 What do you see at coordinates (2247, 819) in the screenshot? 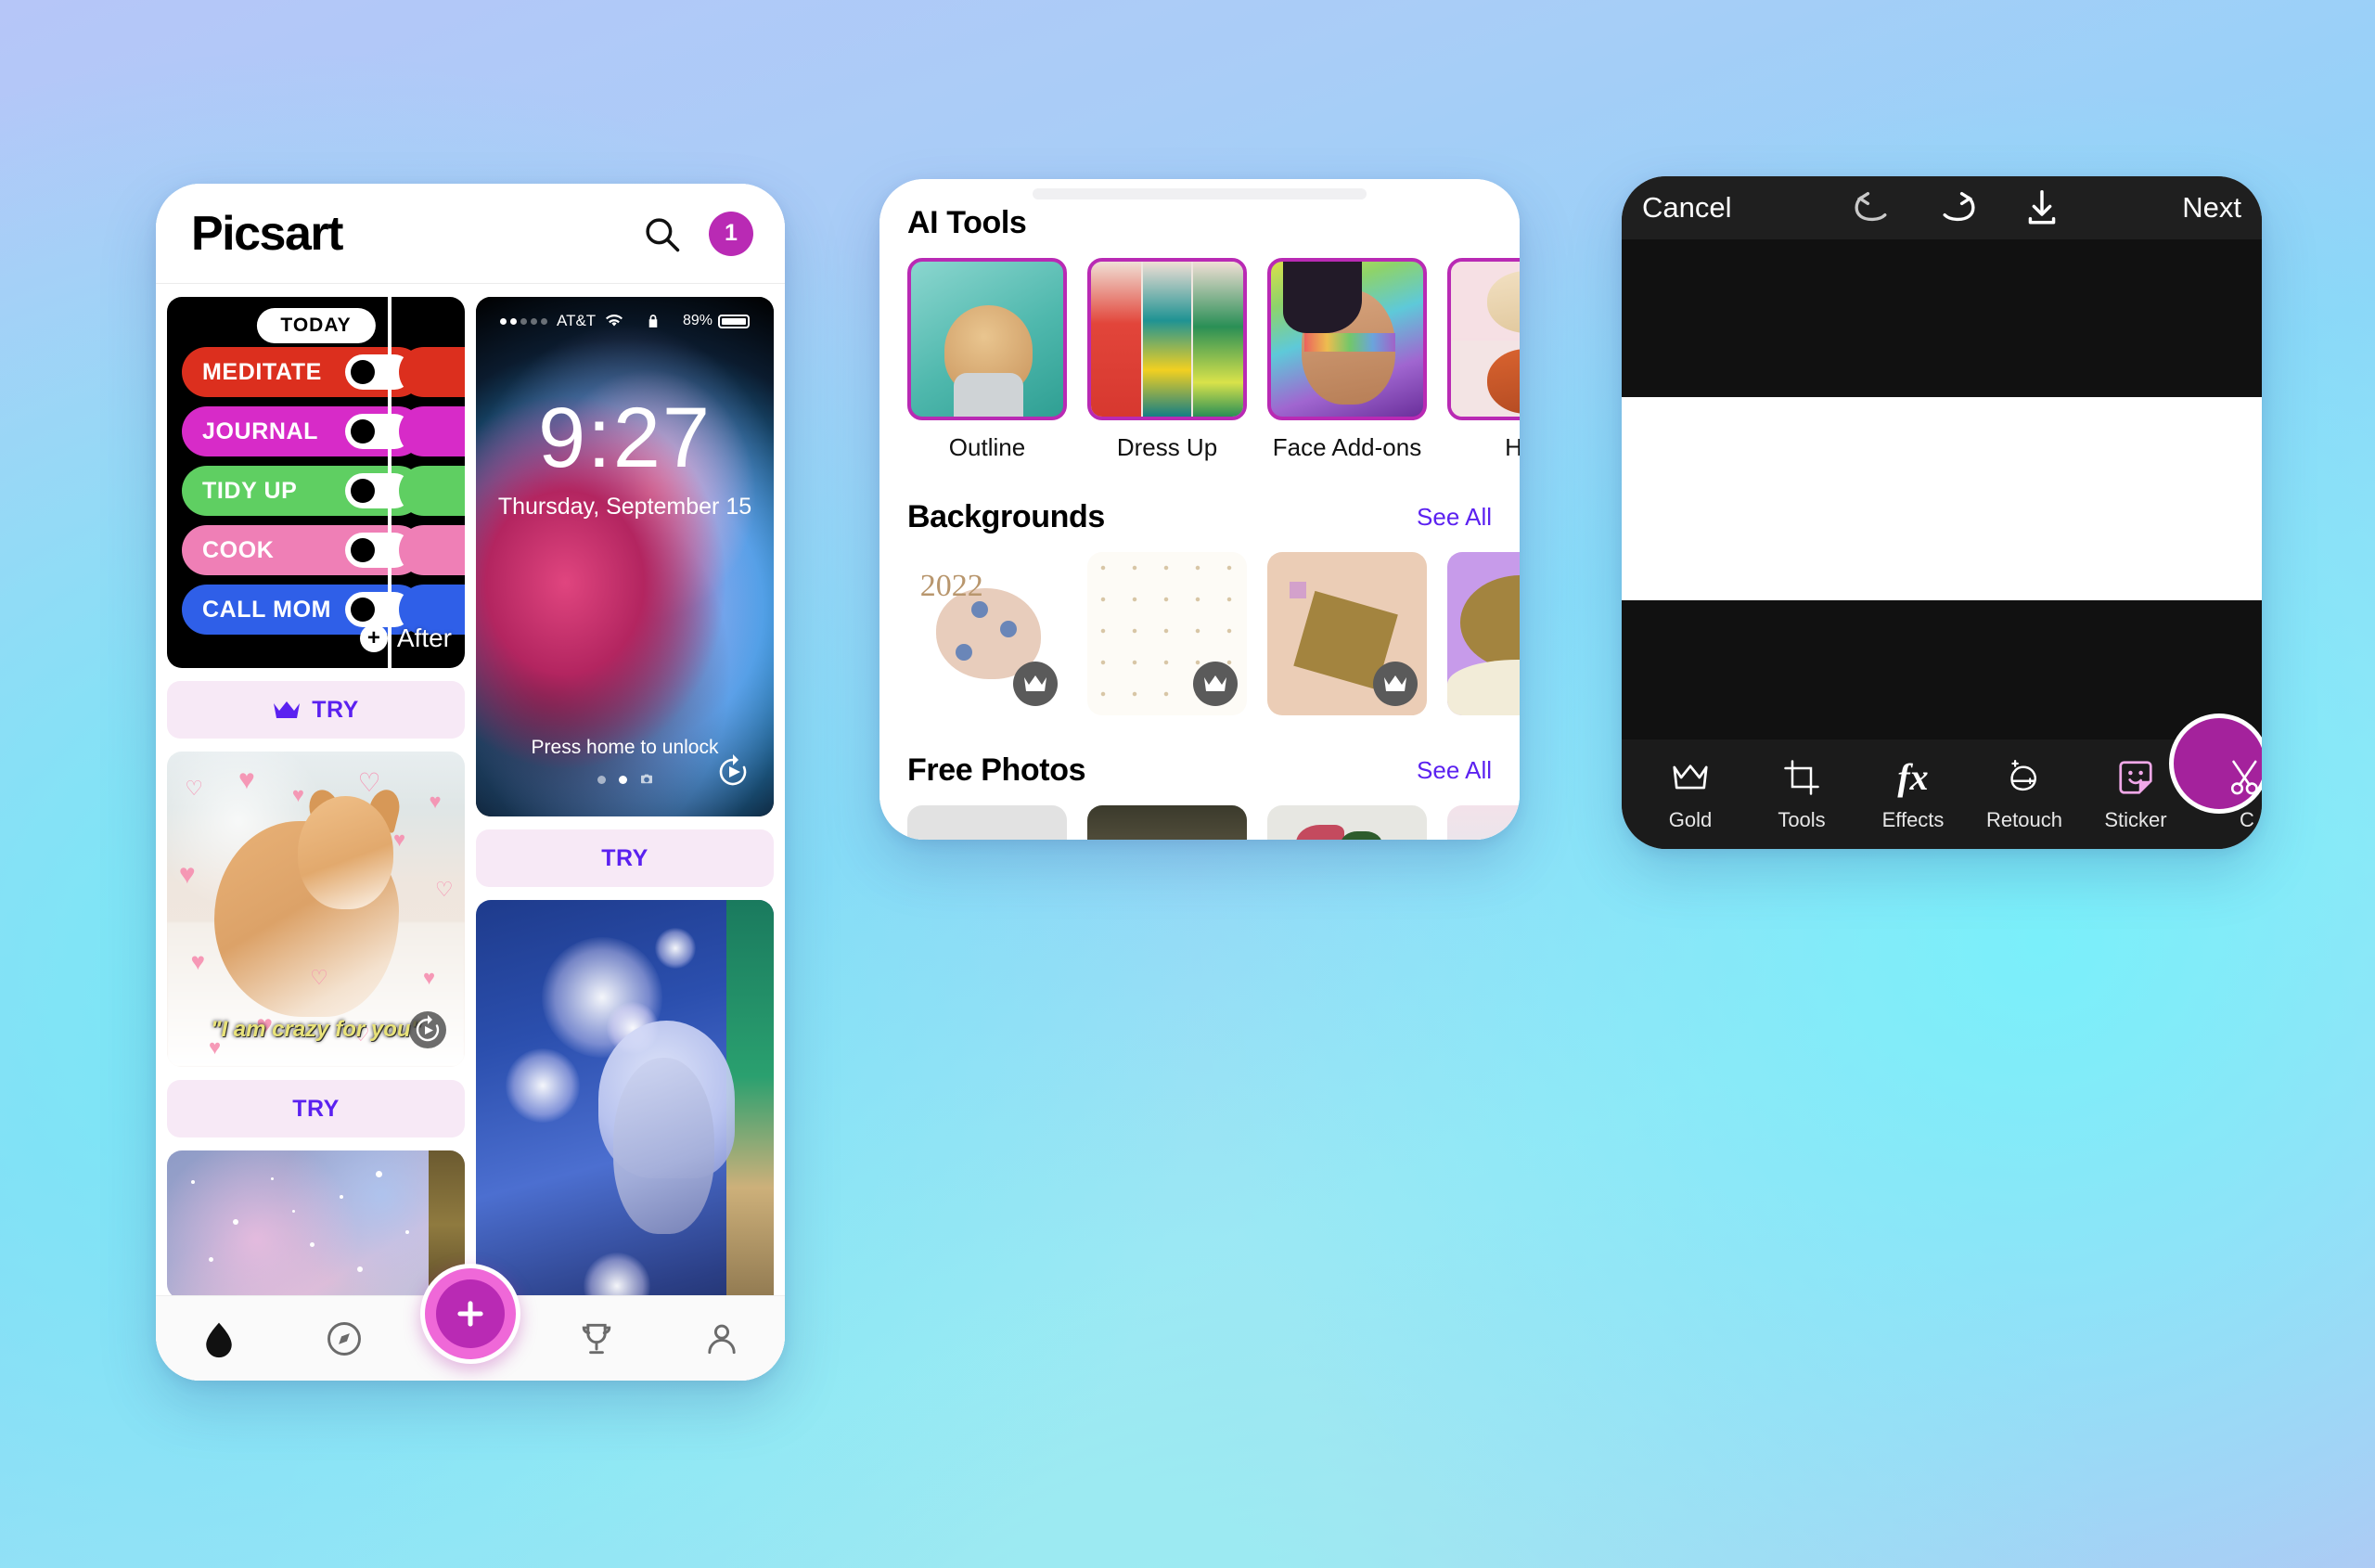
I see `tool-label: C` at bounding box center [2247, 819].